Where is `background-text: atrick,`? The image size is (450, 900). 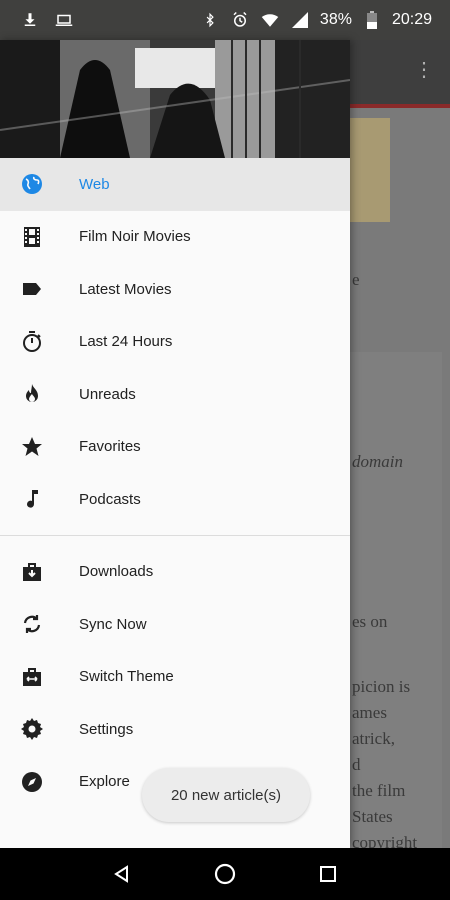 background-text: atrick, is located at coordinates (373, 738).